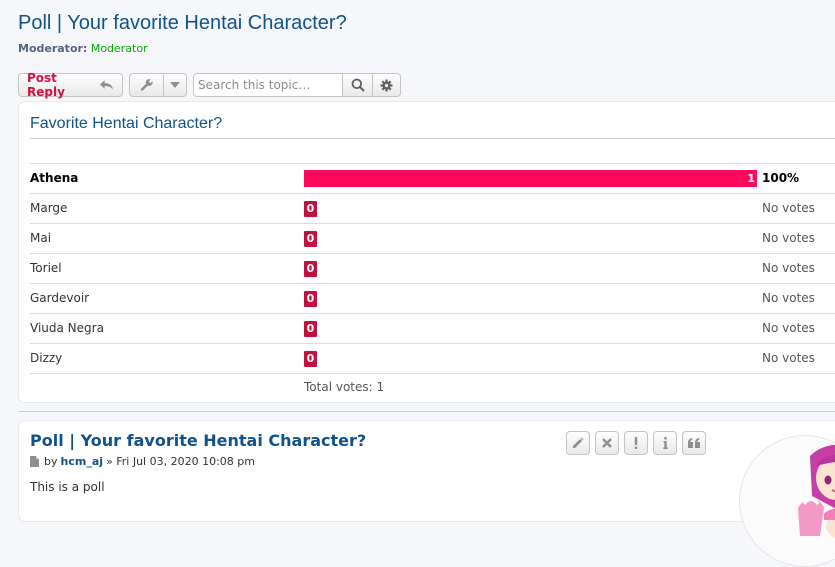 The image size is (835, 567). Describe the element at coordinates (70, 85) in the screenshot. I see `post-reply-button: Post Reply` at that location.